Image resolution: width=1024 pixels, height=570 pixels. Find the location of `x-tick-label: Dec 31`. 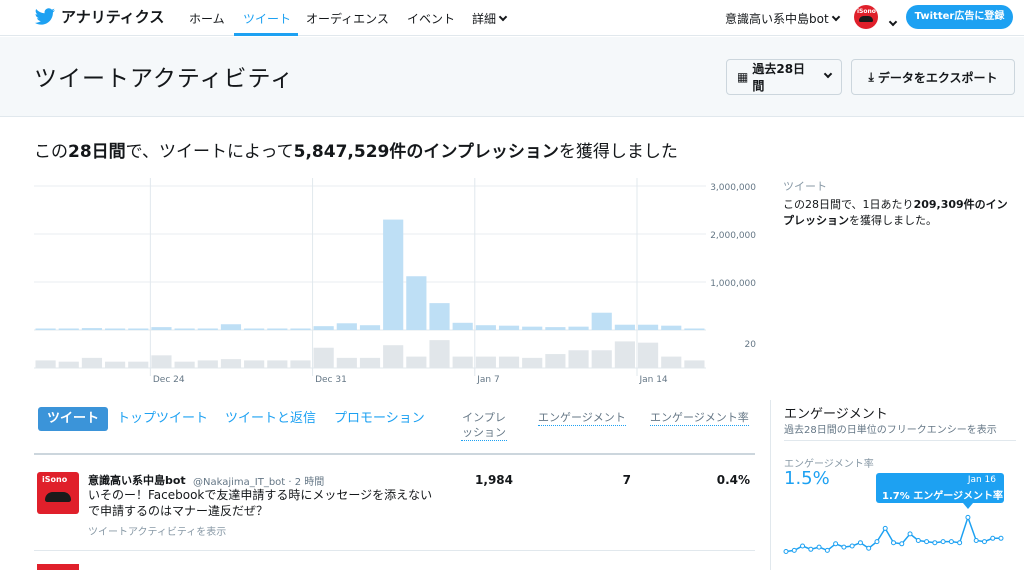

x-tick-label: Dec 31 is located at coordinates (331, 380).